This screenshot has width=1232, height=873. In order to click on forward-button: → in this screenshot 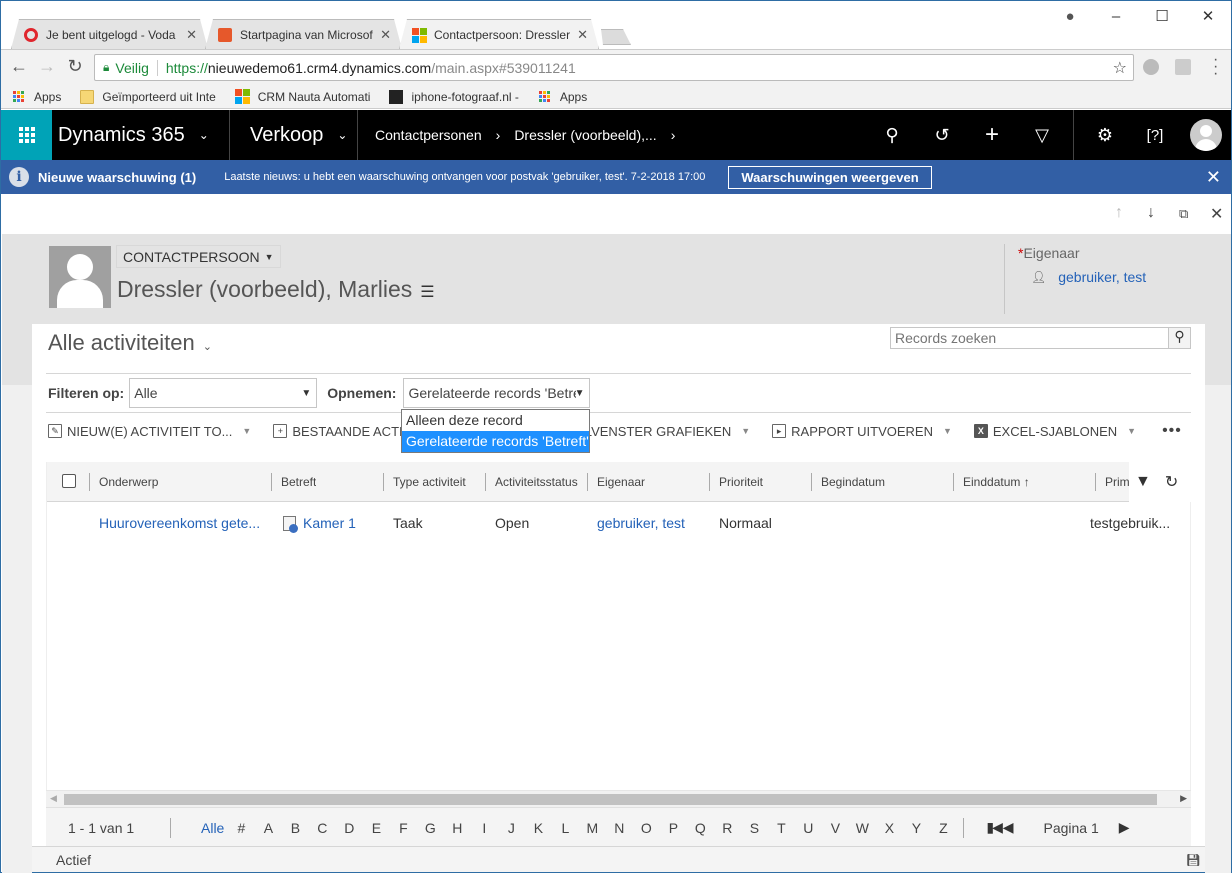, I will do `click(47, 66)`.